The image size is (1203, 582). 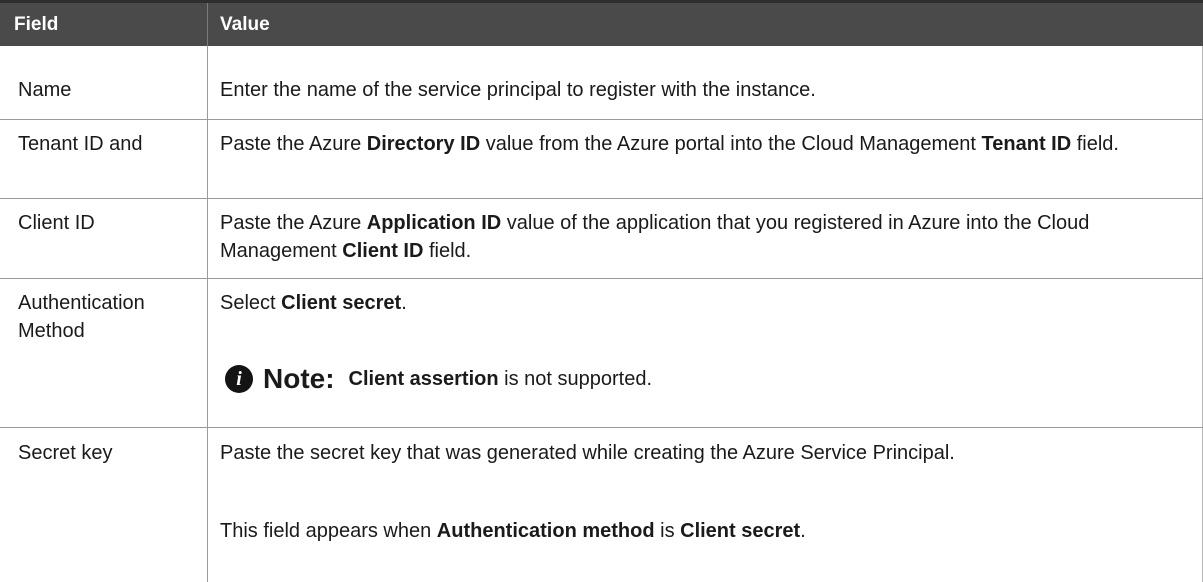 What do you see at coordinates (65, 453) in the screenshot?
I see `row-secret-key-field: Secret key` at bounding box center [65, 453].